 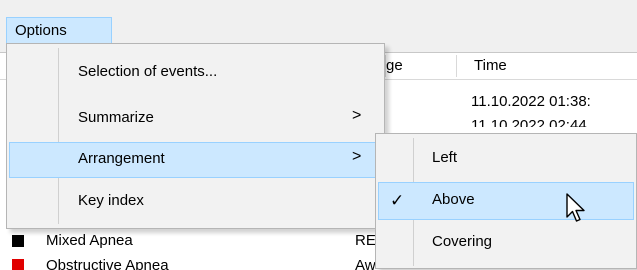 I want to click on options-menu: Options, so click(x=59, y=30).